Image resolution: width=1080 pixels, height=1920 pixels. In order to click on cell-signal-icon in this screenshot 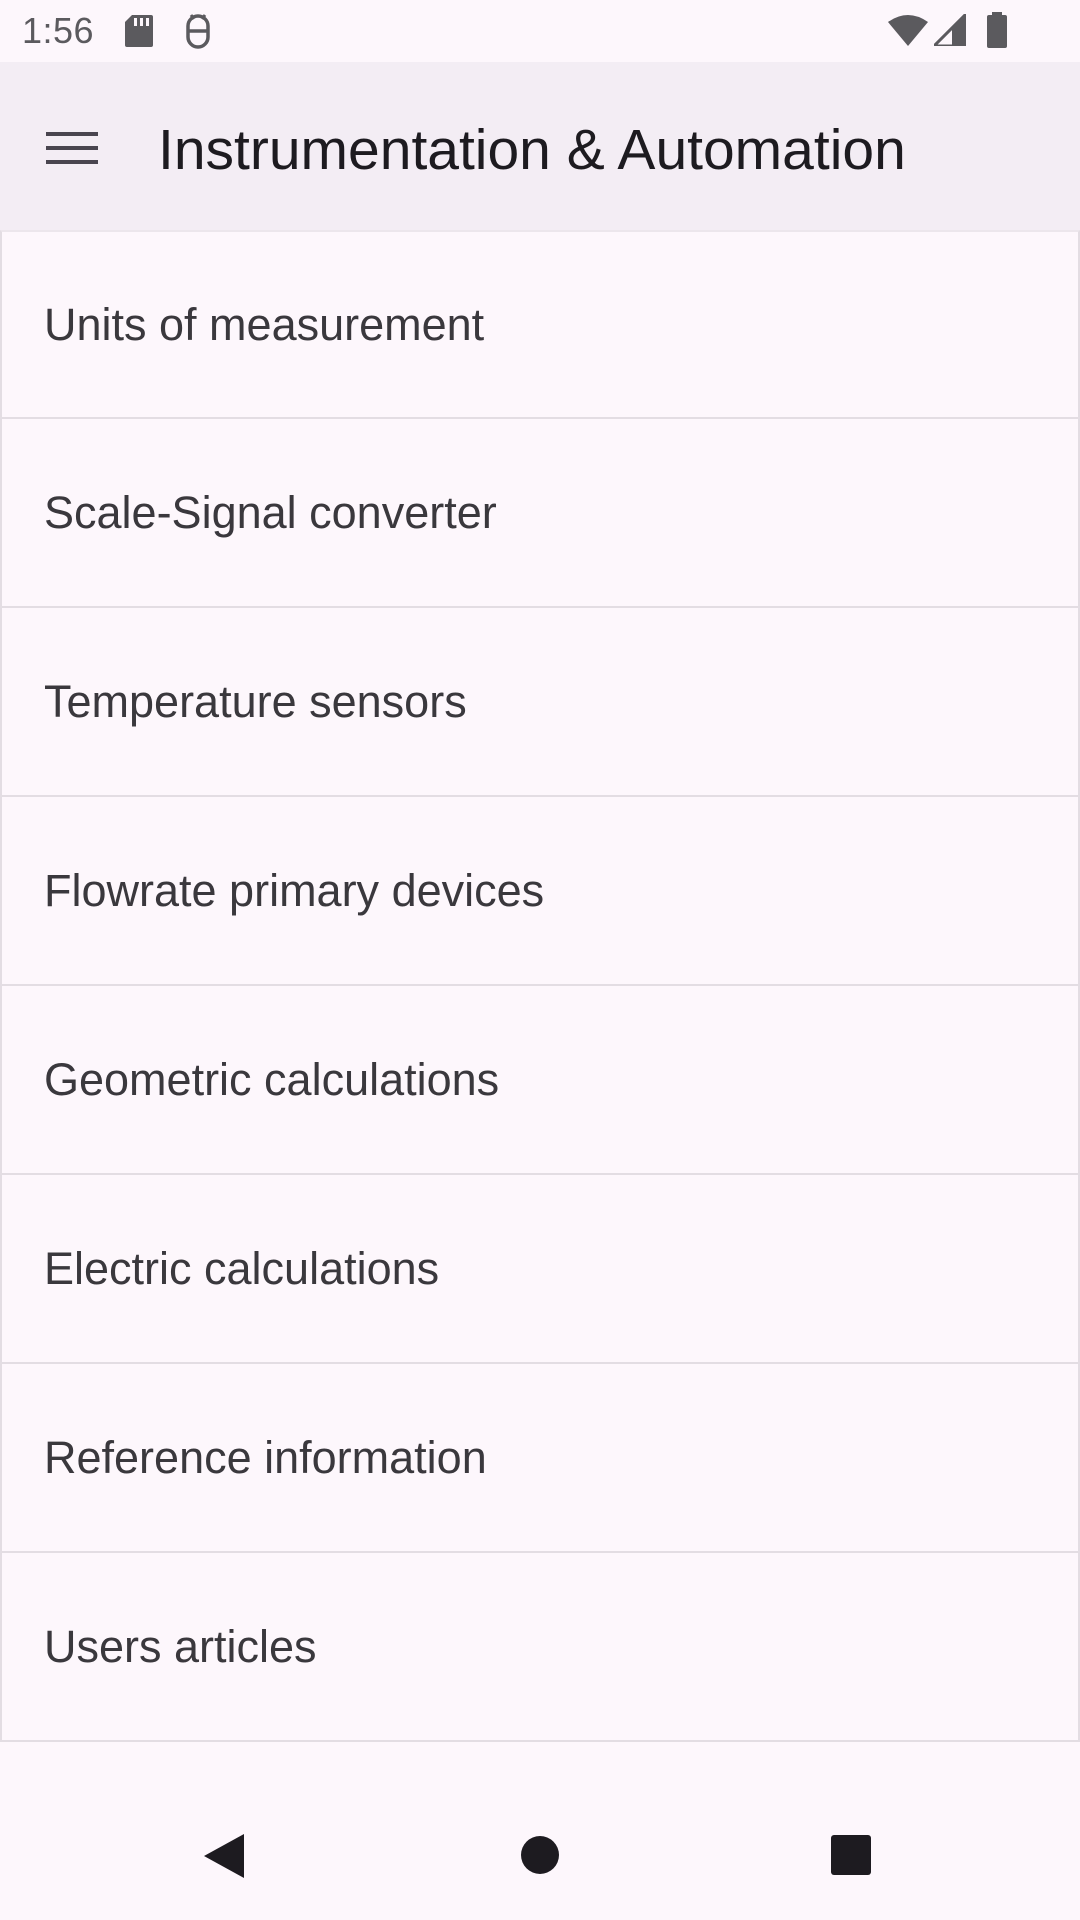, I will do `click(949, 30)`.